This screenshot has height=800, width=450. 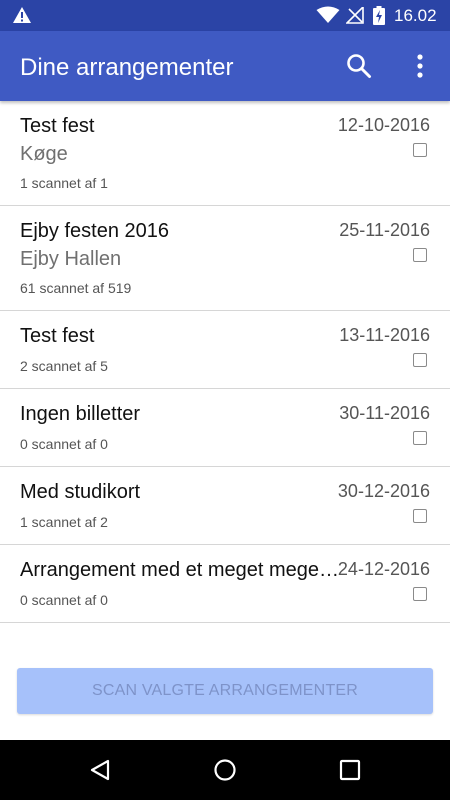 I want to click on navigation-bar, so click(x=225, y=770).